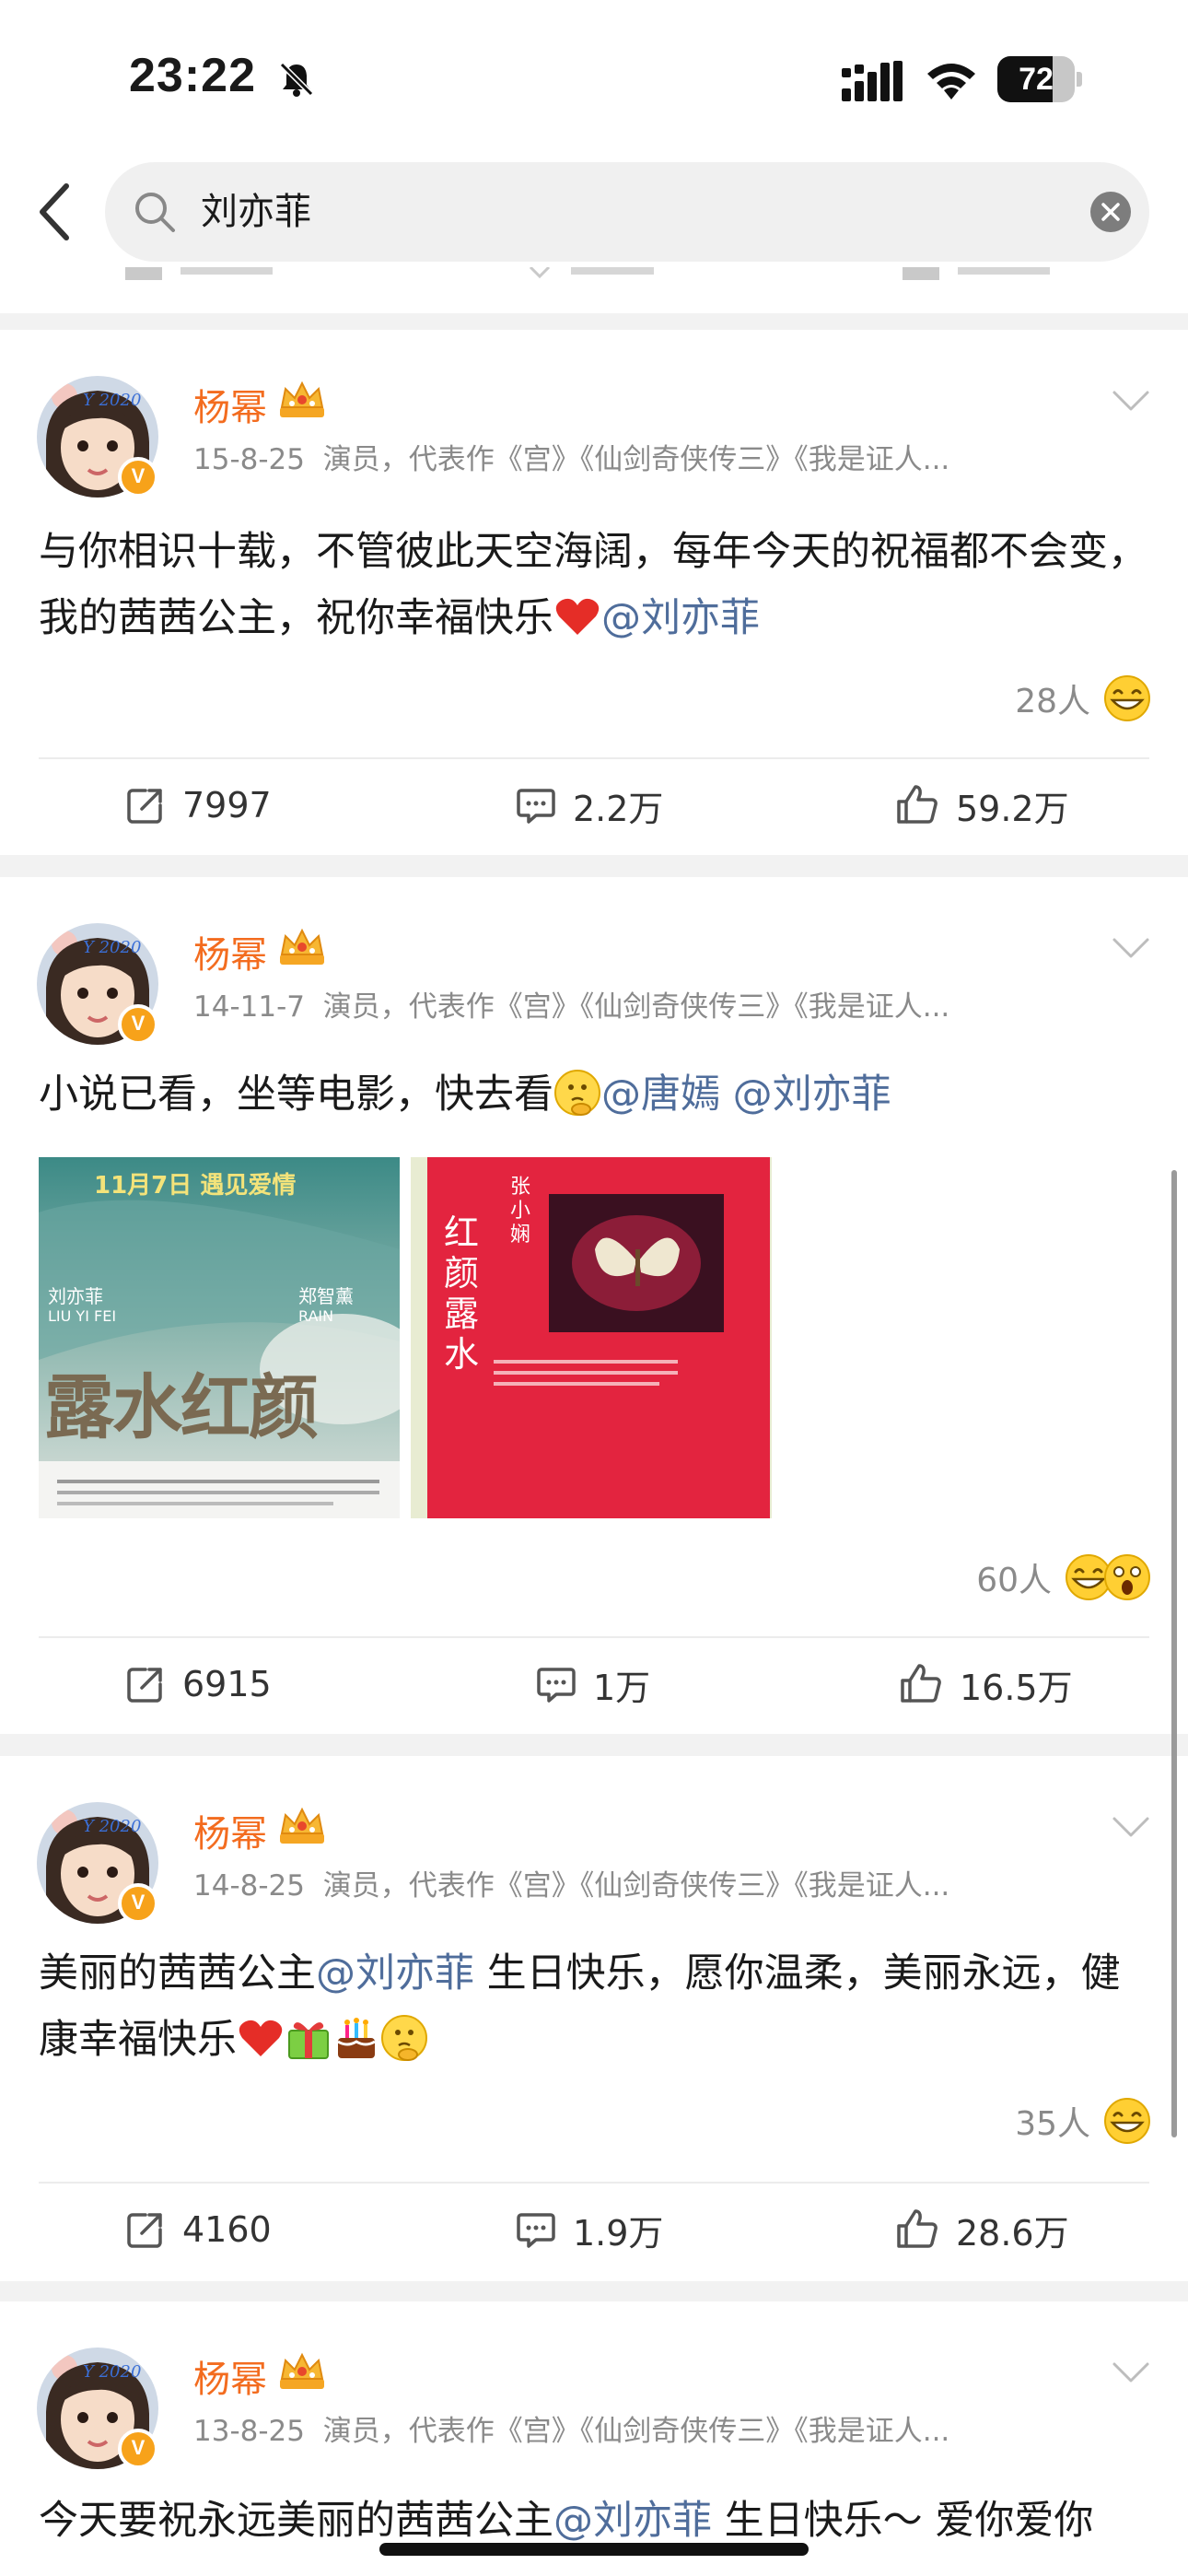  Describe the element at coordinates (872, 81) in the screenshot. I see `cellular-signal-icon` at that location.